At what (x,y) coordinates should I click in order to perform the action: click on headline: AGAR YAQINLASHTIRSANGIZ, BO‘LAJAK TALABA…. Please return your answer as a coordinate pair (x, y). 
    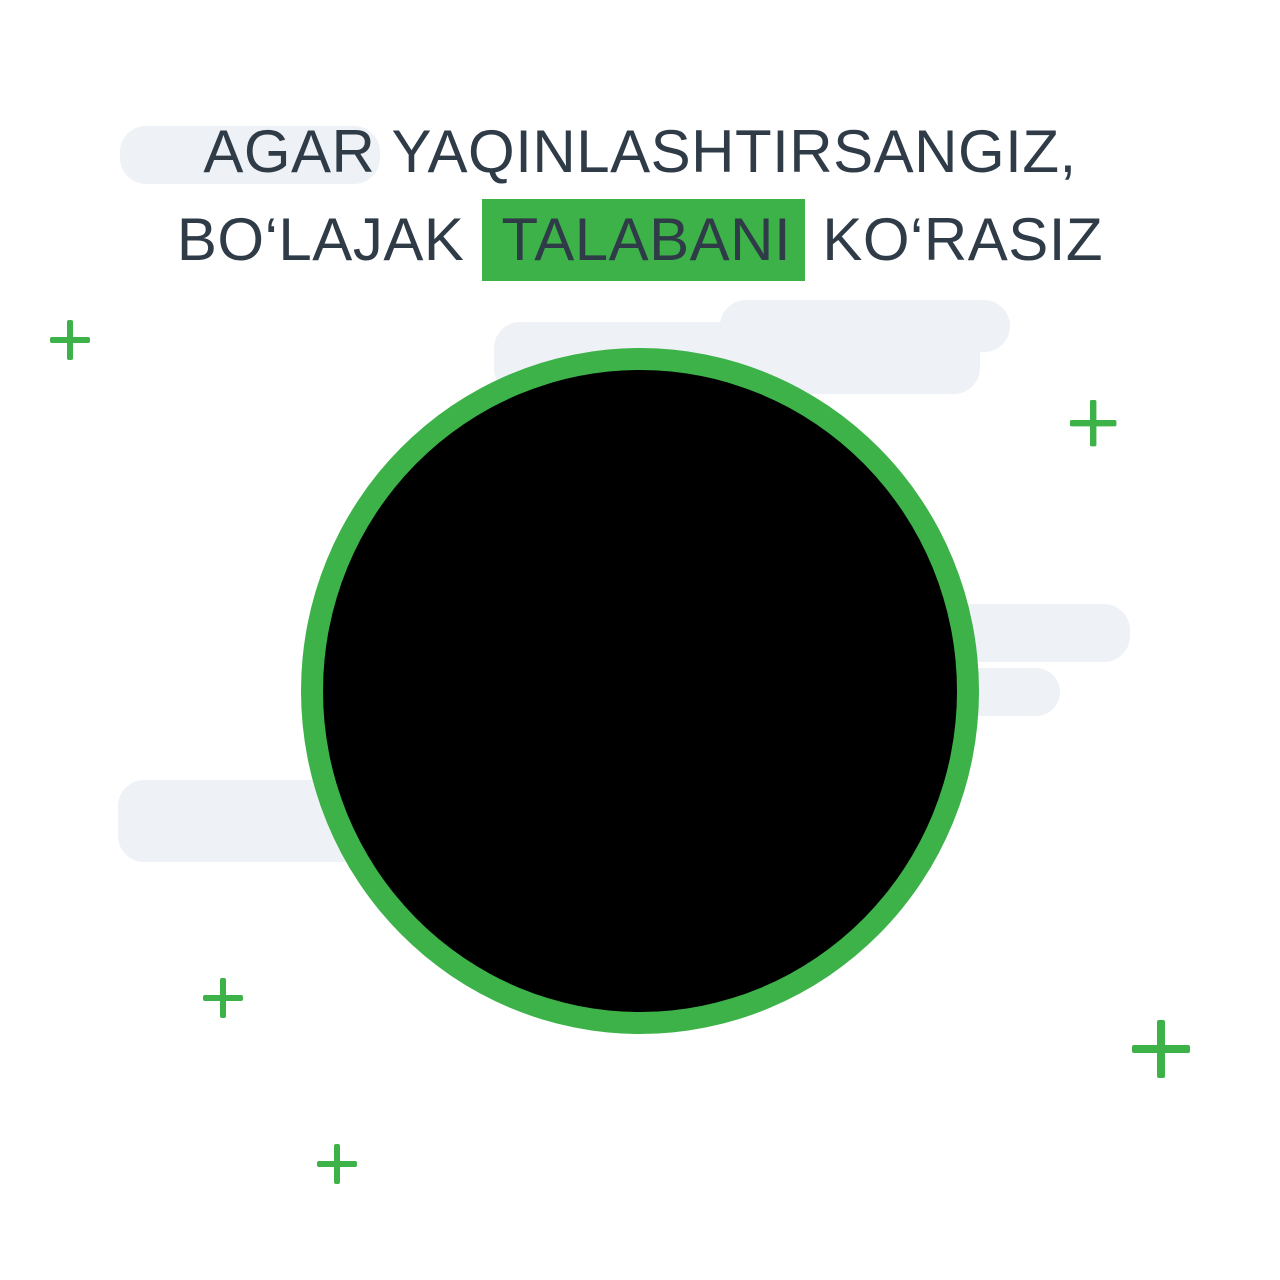
    Looking at the image, I should click on (640, 196).